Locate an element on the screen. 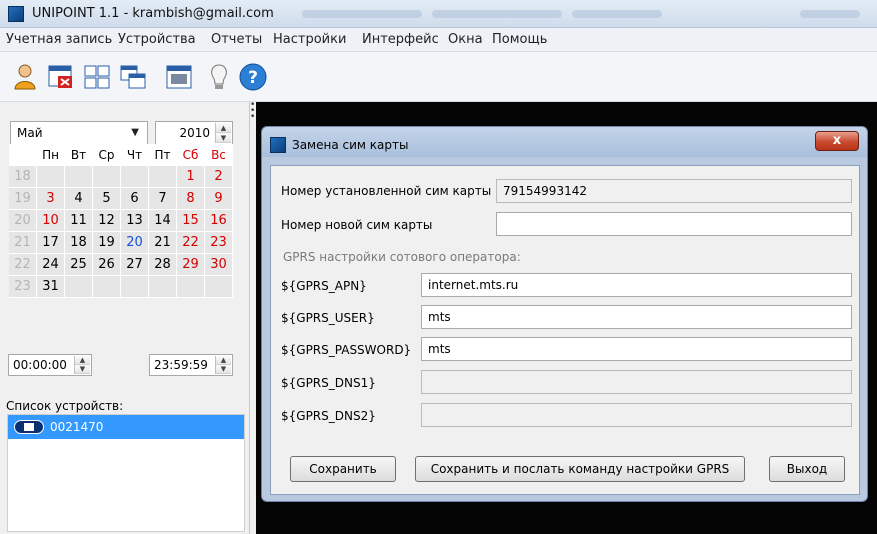 This screenshot has height=534, width=877. time-from-spinbox: 00:00:00 ▲ ▼ is located at coordinates (50, 365).